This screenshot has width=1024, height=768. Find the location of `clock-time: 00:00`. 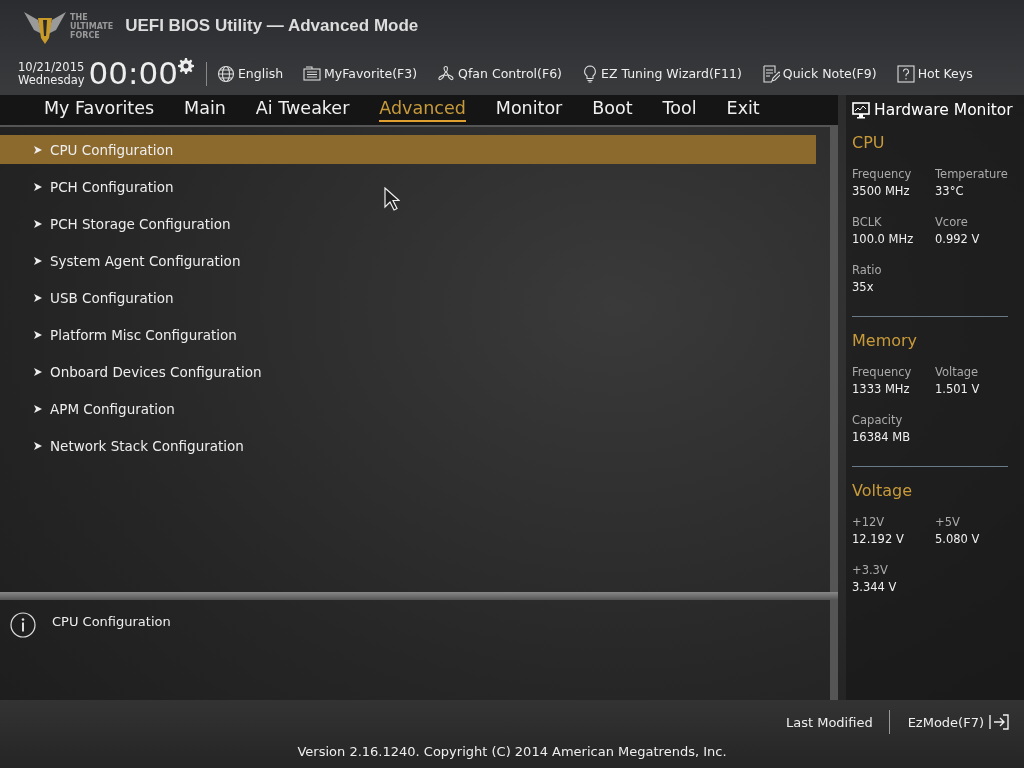

clock-time: 00:00 is located at coordinates (133, 73).